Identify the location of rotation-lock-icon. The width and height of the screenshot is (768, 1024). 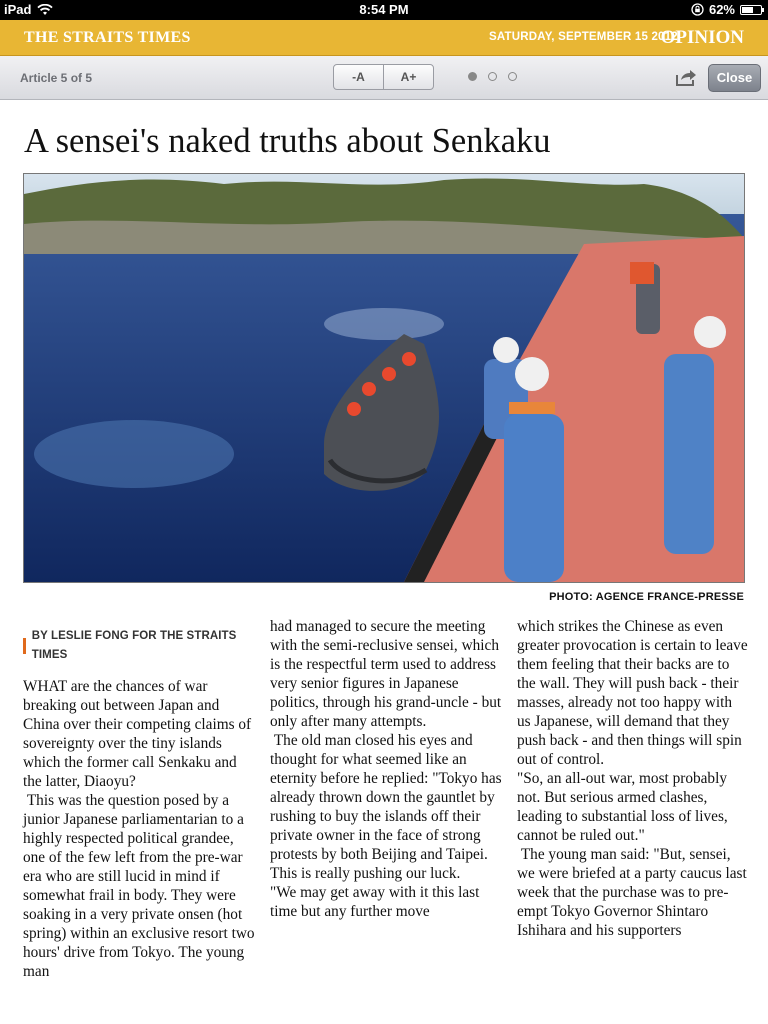
(697, 9).